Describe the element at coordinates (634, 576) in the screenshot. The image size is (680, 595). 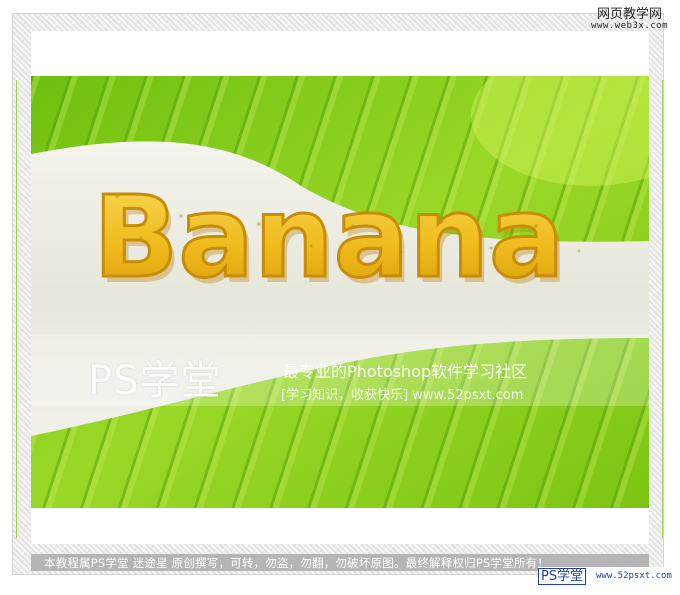
I see `footer-logo-url: www.52psxt.com` at that location.